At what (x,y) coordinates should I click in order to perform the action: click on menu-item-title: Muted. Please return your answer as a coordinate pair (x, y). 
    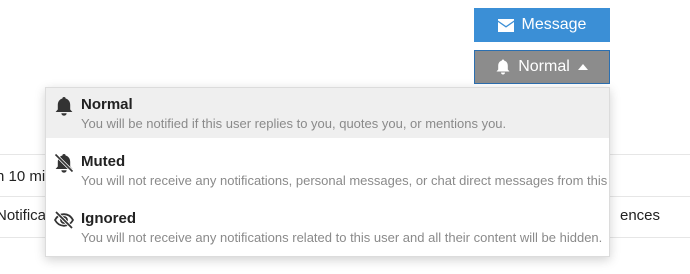
    Looking at the image, I should click on (103, 161).